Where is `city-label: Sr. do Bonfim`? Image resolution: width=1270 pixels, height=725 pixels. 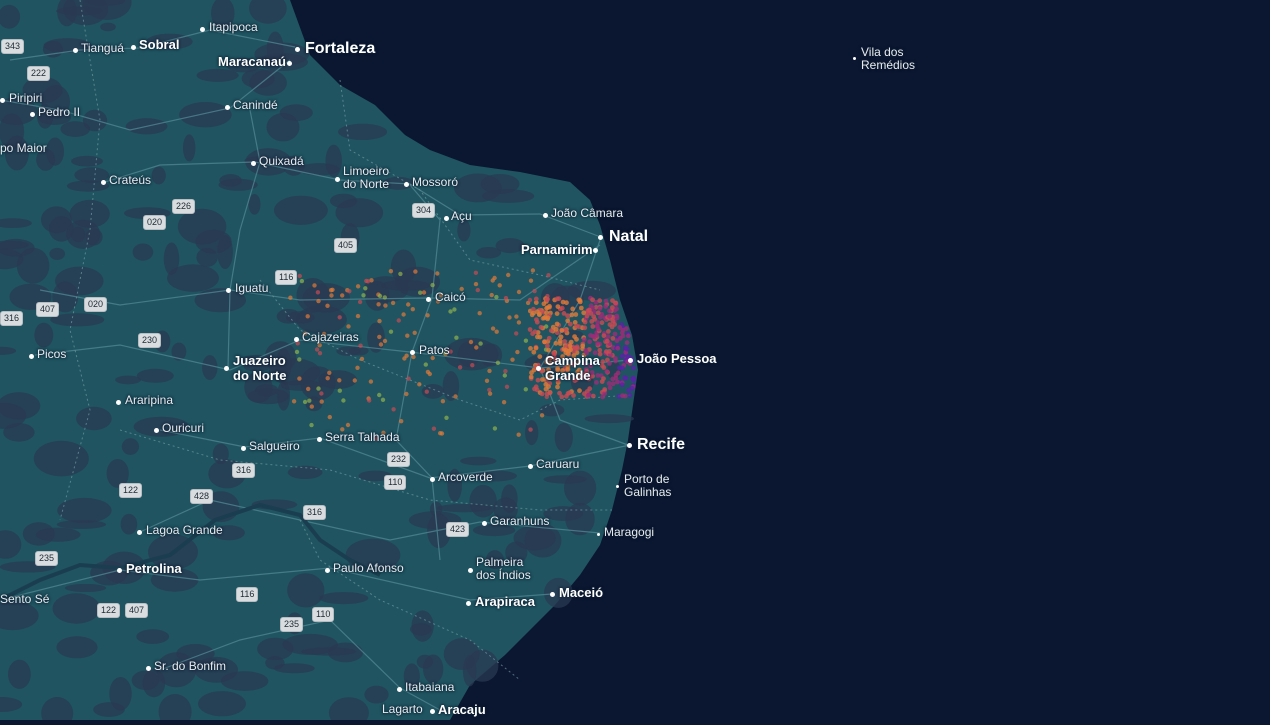 city-label: Sr. do Bonfim is located at coordinates (190, 666).